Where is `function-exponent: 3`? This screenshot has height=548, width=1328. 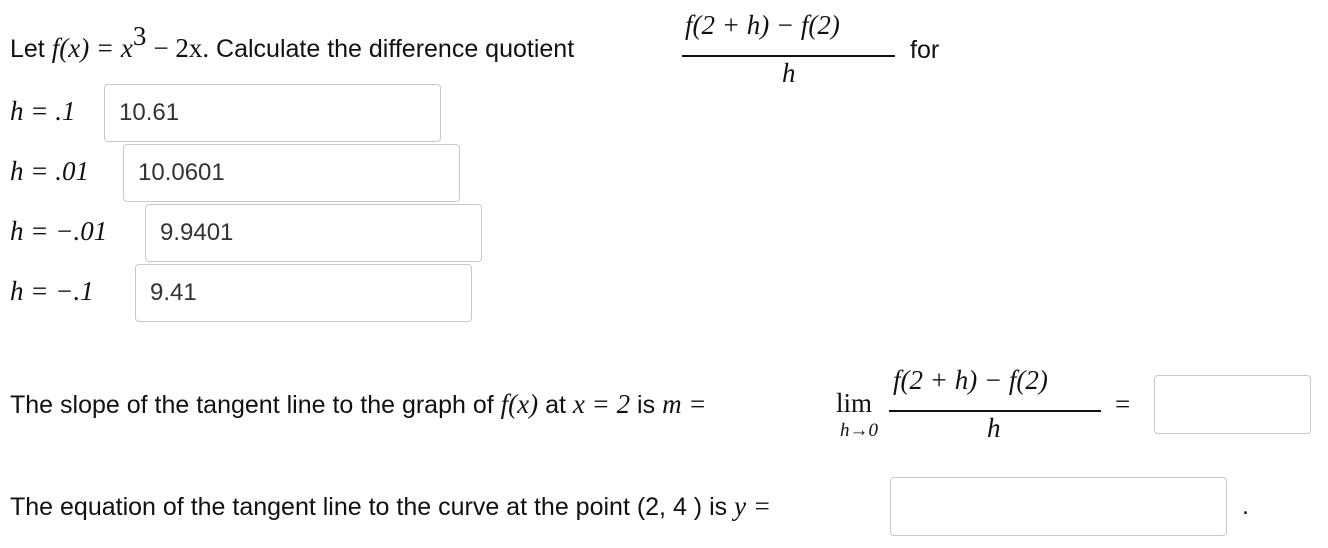
function-exponent: 3 is located at coordinates (139, 36).